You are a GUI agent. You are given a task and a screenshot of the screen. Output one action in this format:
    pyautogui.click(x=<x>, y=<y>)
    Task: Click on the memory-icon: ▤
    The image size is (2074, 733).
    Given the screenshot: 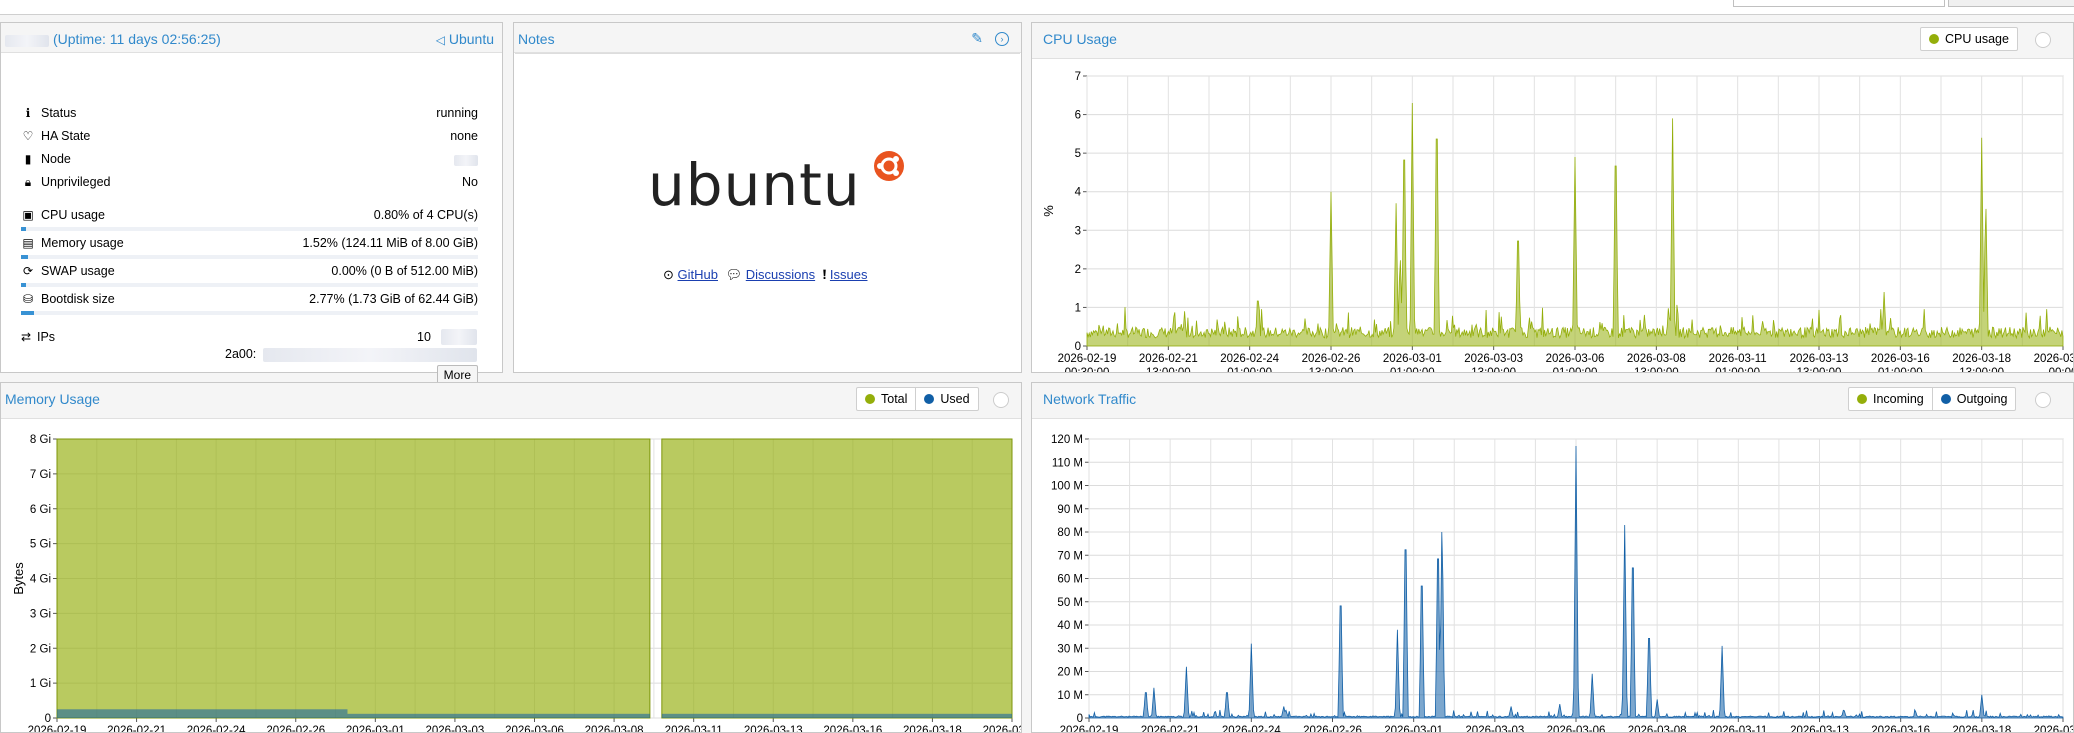 What is the action you would take?
    pyautogui.click(x=28, y=243)
    